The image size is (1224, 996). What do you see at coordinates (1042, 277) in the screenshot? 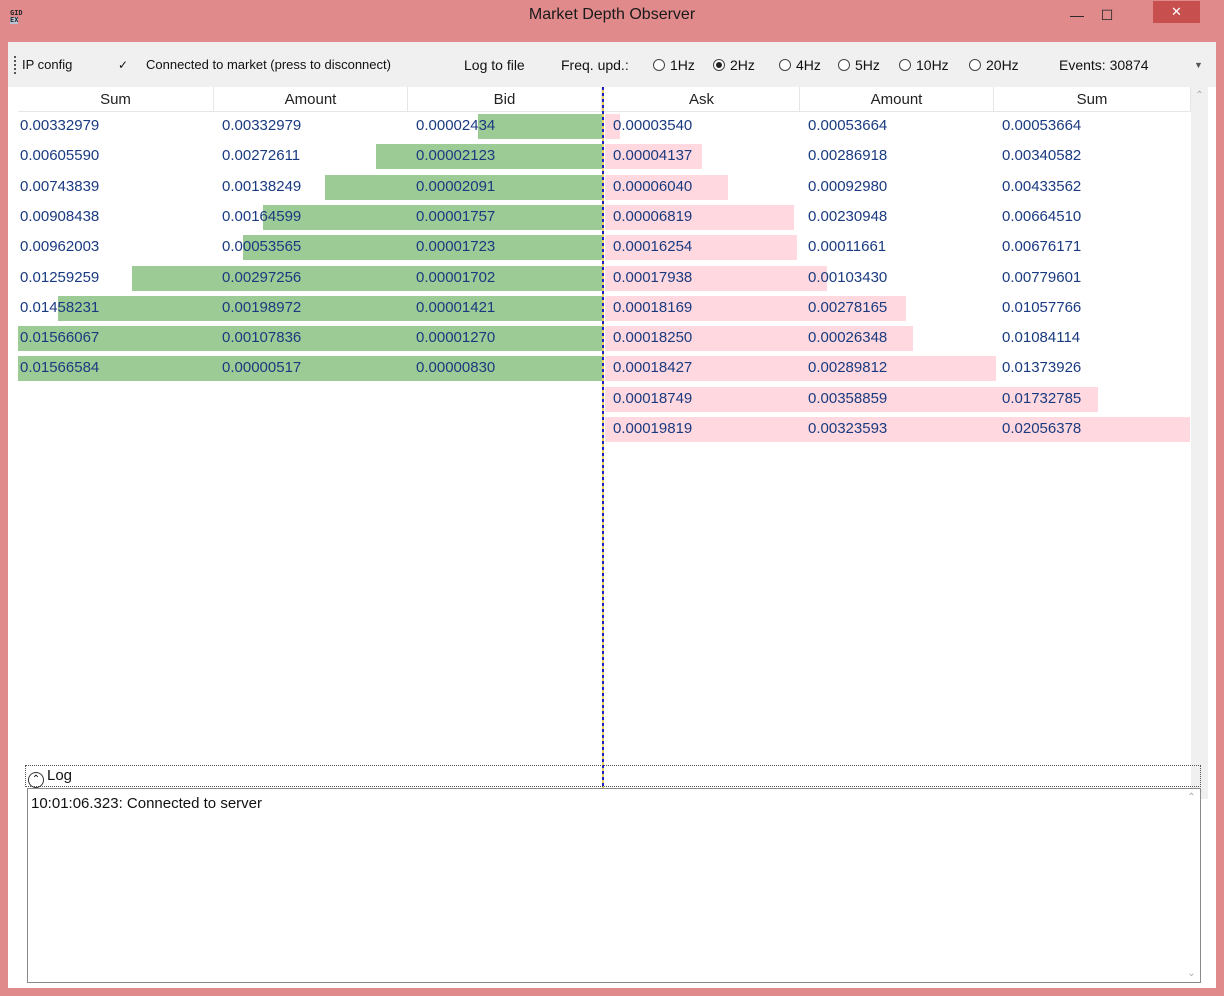
I see `ask-sum-cell: 0.00779601` at bounding box center [1042, 277].